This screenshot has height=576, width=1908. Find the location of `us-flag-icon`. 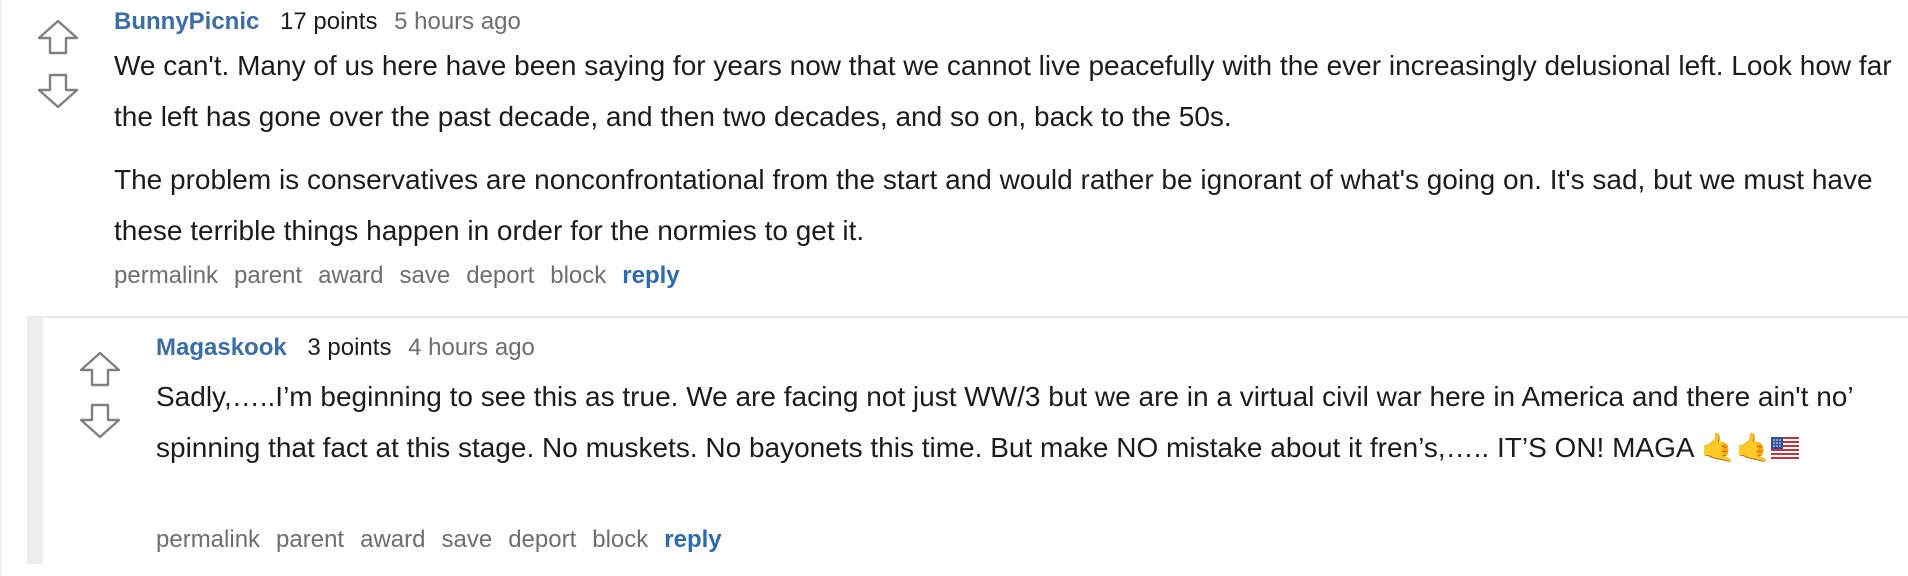

us-flag-icon is located at coordinates (1784, 448).